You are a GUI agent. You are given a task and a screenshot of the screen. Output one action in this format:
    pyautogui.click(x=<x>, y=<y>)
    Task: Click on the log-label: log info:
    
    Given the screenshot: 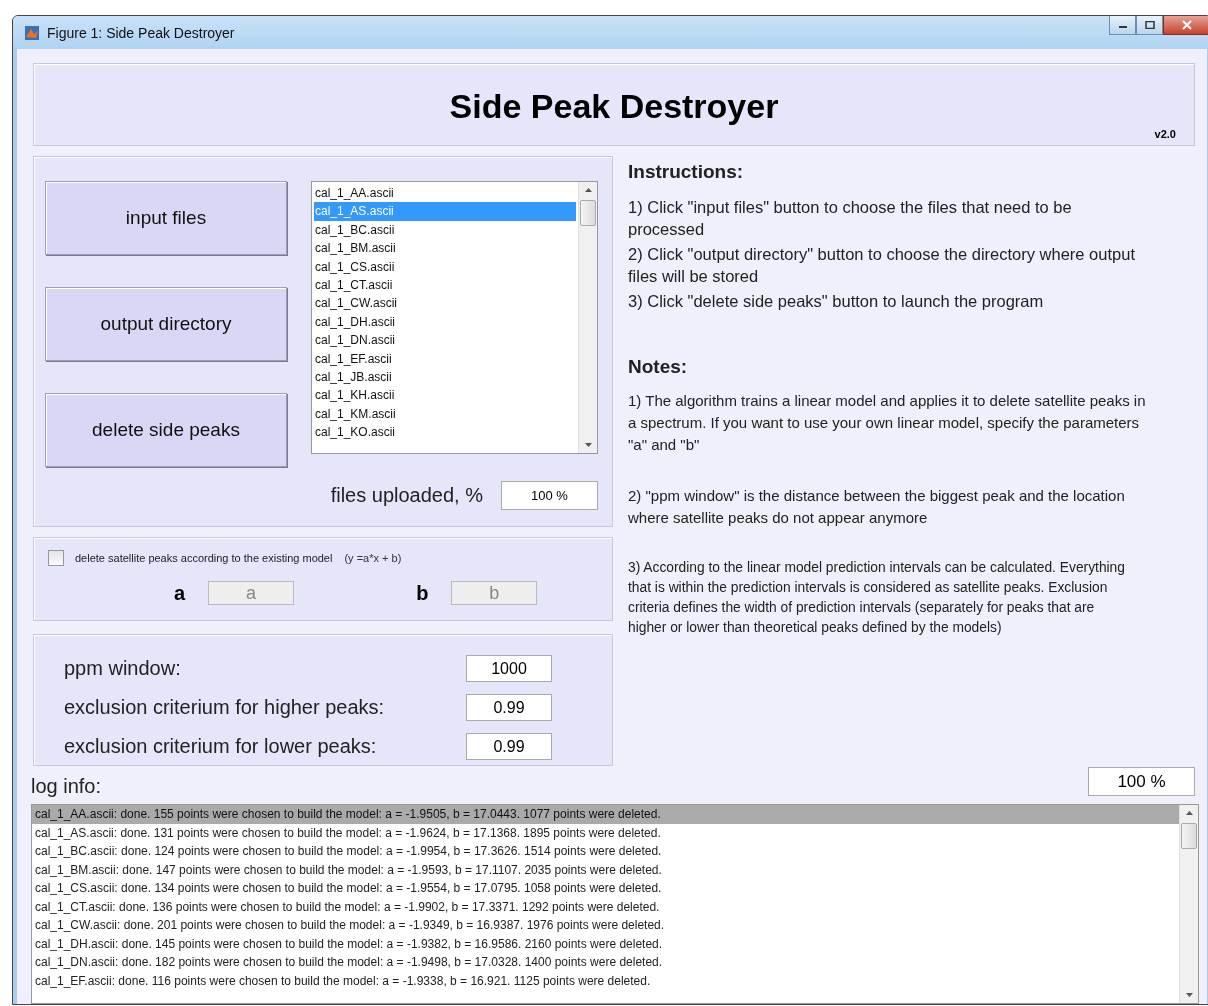 What is the action you would take?
    pyautogui.click(x=66, y=786)
    